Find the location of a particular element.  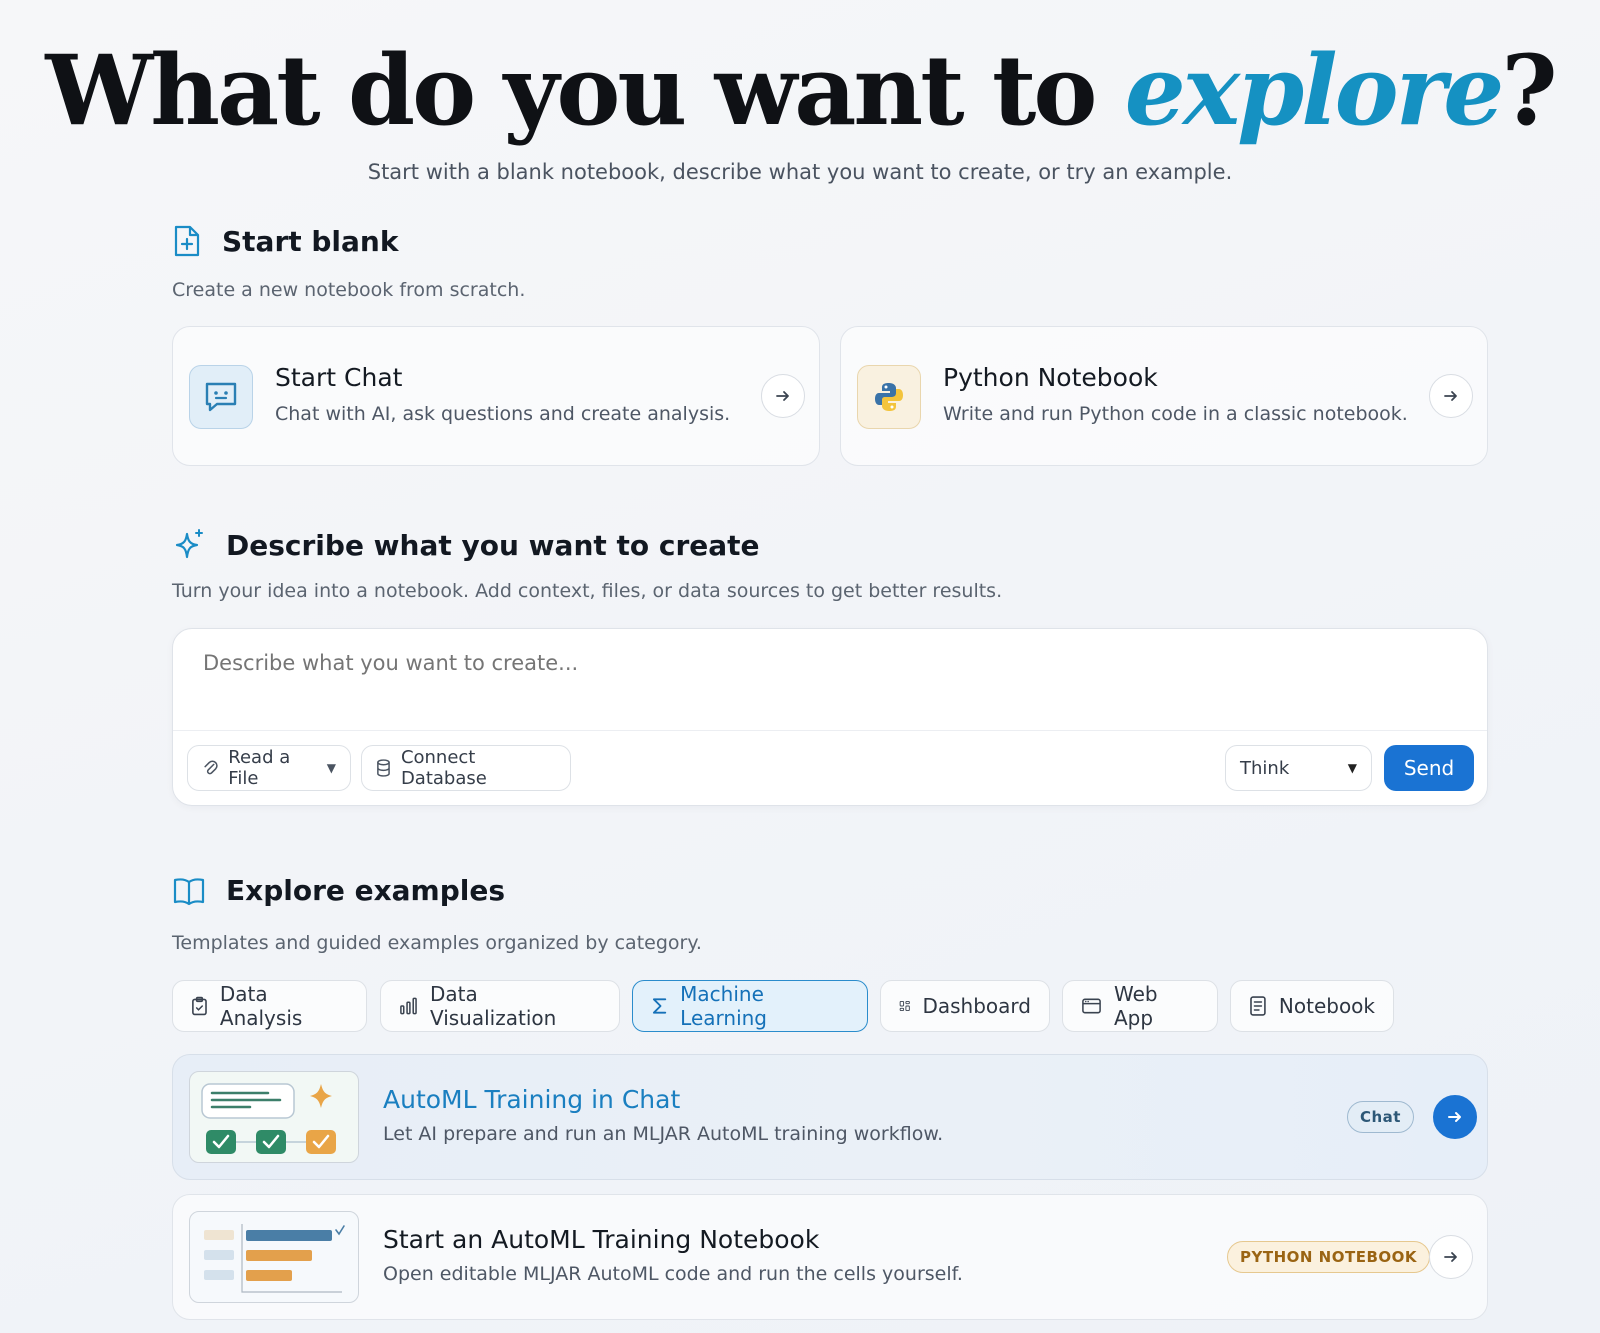

connect-database-label: Connect Database is located at coordinates (443, 768).